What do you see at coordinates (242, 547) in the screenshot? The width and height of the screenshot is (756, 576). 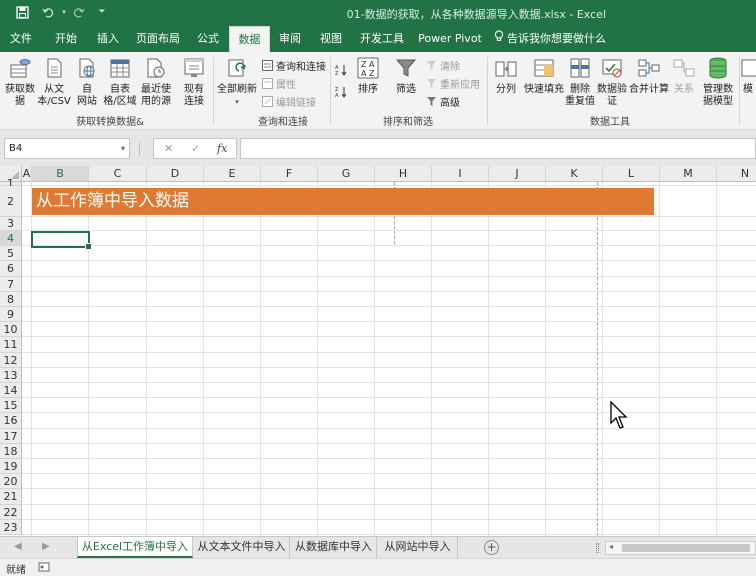 I see `sheet-tab-text: 从文本文件中导入` at bounding box center [242, 547].